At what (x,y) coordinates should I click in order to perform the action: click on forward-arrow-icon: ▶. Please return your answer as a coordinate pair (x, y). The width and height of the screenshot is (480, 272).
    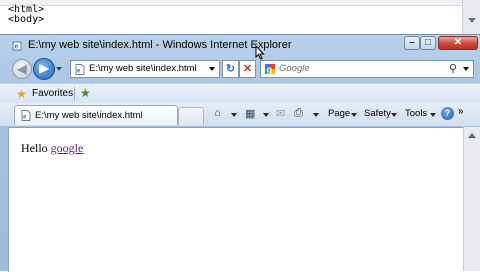
    Looking at the image, I should click on (44, 68).